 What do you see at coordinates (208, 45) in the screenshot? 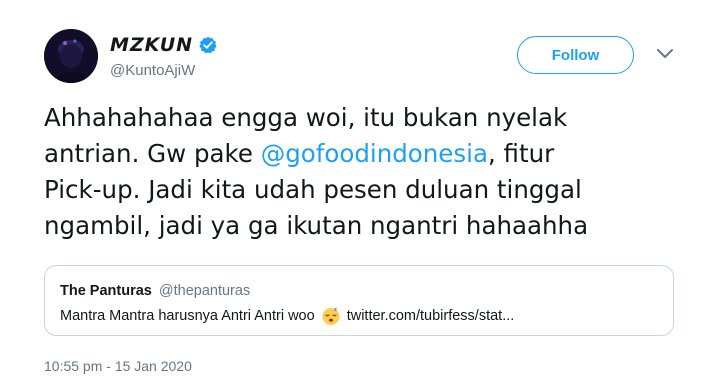
I see `verified-badge-icon` at bounding box center [208, 45].